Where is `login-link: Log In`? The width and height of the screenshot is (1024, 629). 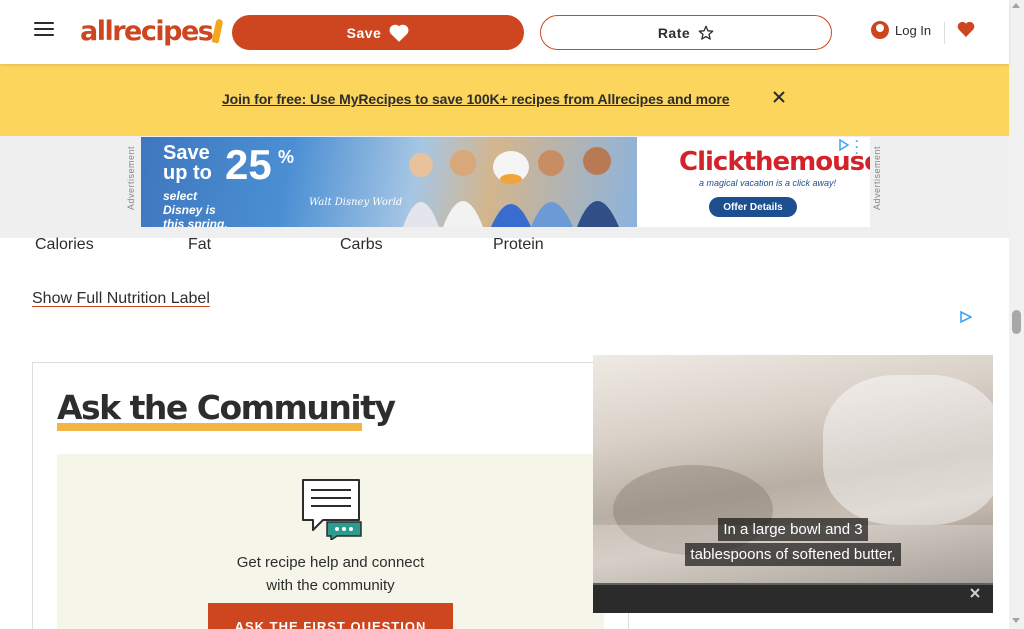 login-link: Log In is located at coordinates (901, 30).